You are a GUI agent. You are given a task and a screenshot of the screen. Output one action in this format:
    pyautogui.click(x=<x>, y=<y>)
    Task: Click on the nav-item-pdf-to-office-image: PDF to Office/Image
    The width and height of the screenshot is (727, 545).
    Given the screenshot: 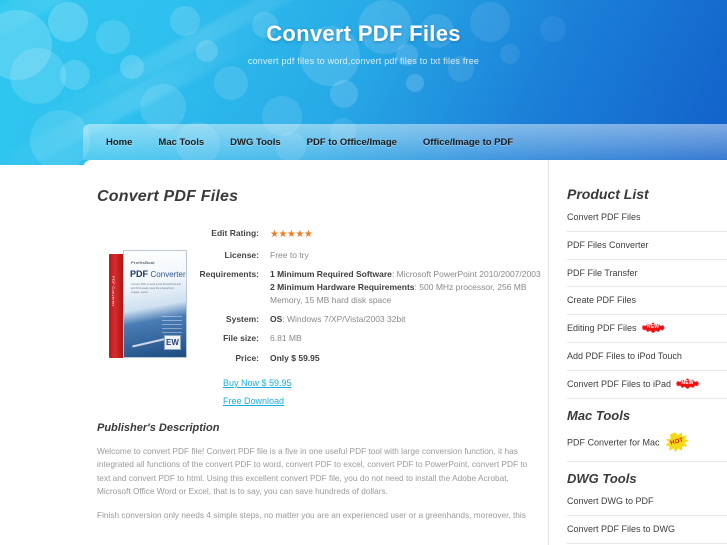 What is the action you would take?
    pyautogui.click(x=352, y=142)
    